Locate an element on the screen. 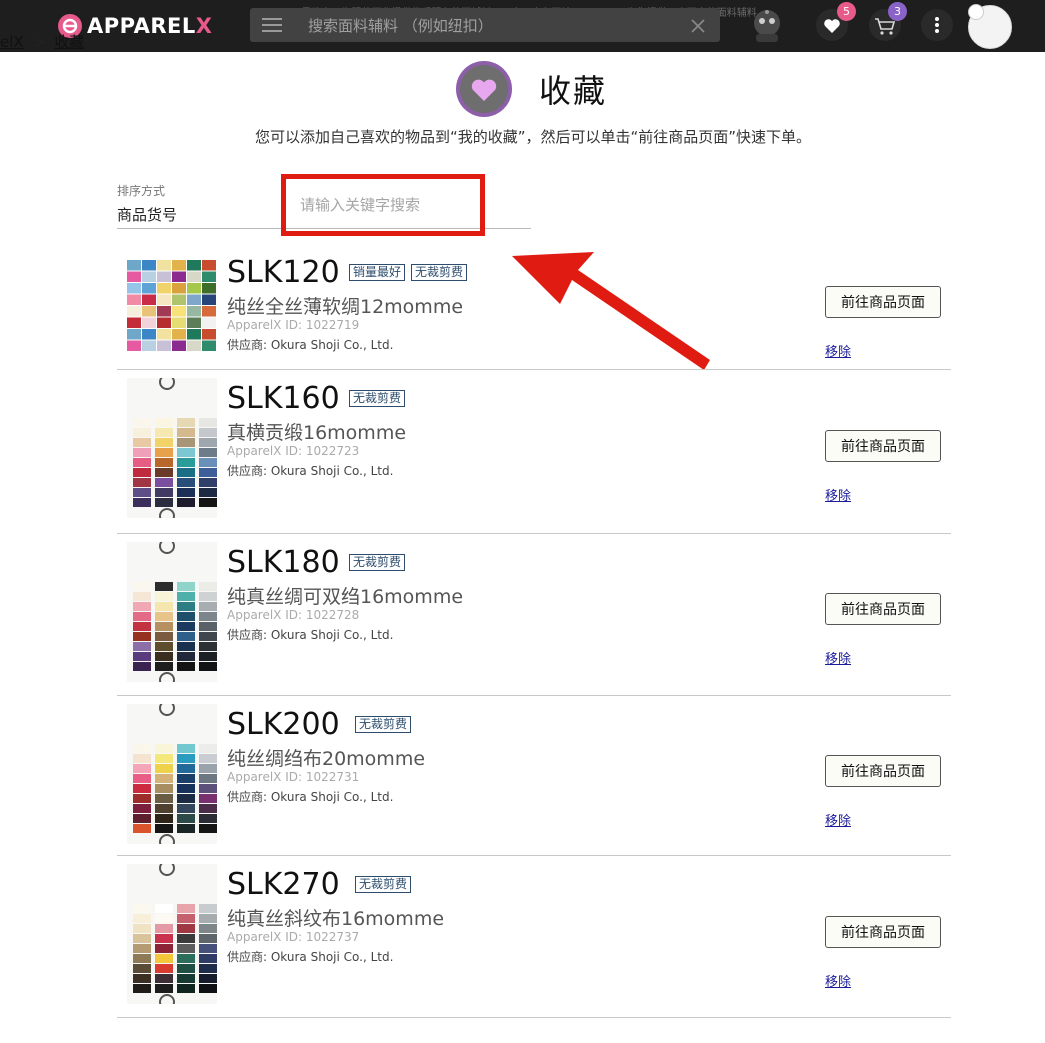  site-search-bar is located at coordinates (485, 25).